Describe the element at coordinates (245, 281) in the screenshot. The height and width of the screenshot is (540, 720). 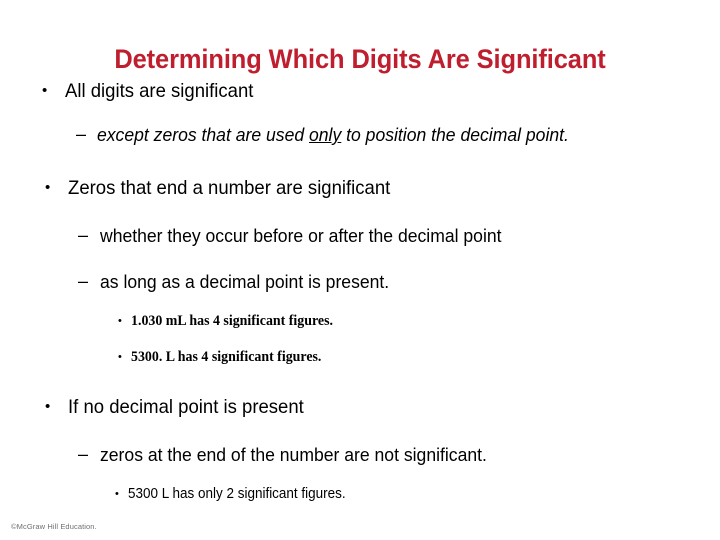
I see `list-item-label: as long as a decimal point is present.` at that location.